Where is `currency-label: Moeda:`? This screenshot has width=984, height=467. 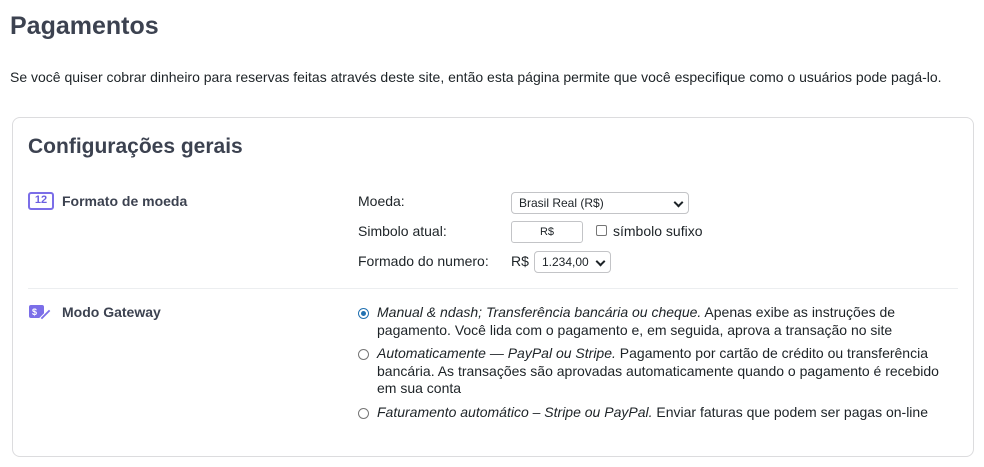 currency-label: Moeda: is located at coordinates (381, 201).